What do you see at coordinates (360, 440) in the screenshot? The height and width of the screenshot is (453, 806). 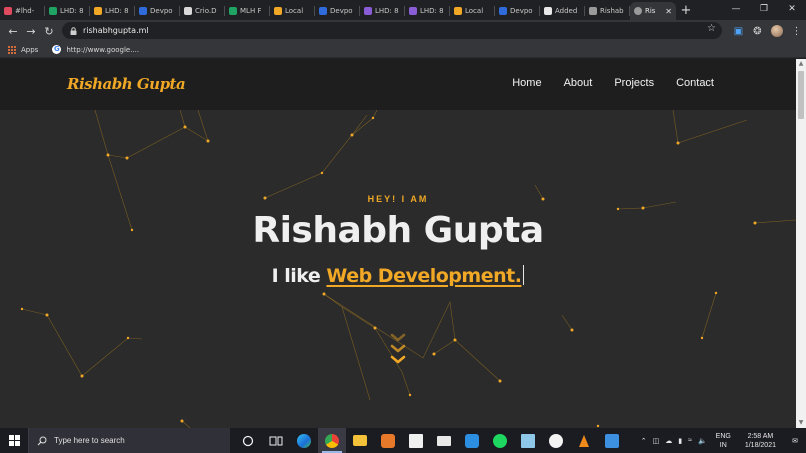 I see `file-explorer-icon` at bounding box center [360, 440].